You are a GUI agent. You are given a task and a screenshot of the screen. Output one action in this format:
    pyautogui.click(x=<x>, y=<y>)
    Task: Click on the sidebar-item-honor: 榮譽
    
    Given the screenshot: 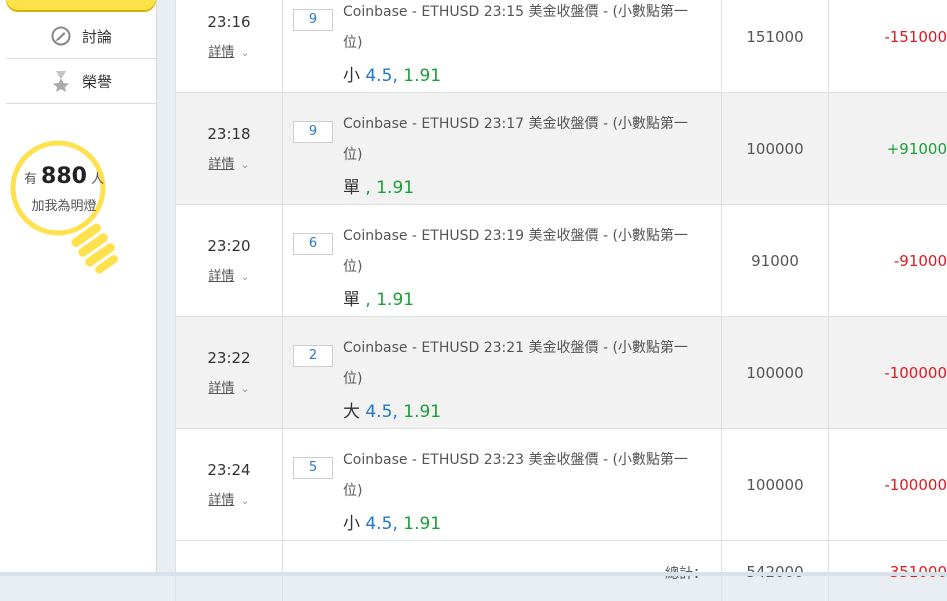 What is the action you would take?
    pyautogui.click(x=81, y=81)
    